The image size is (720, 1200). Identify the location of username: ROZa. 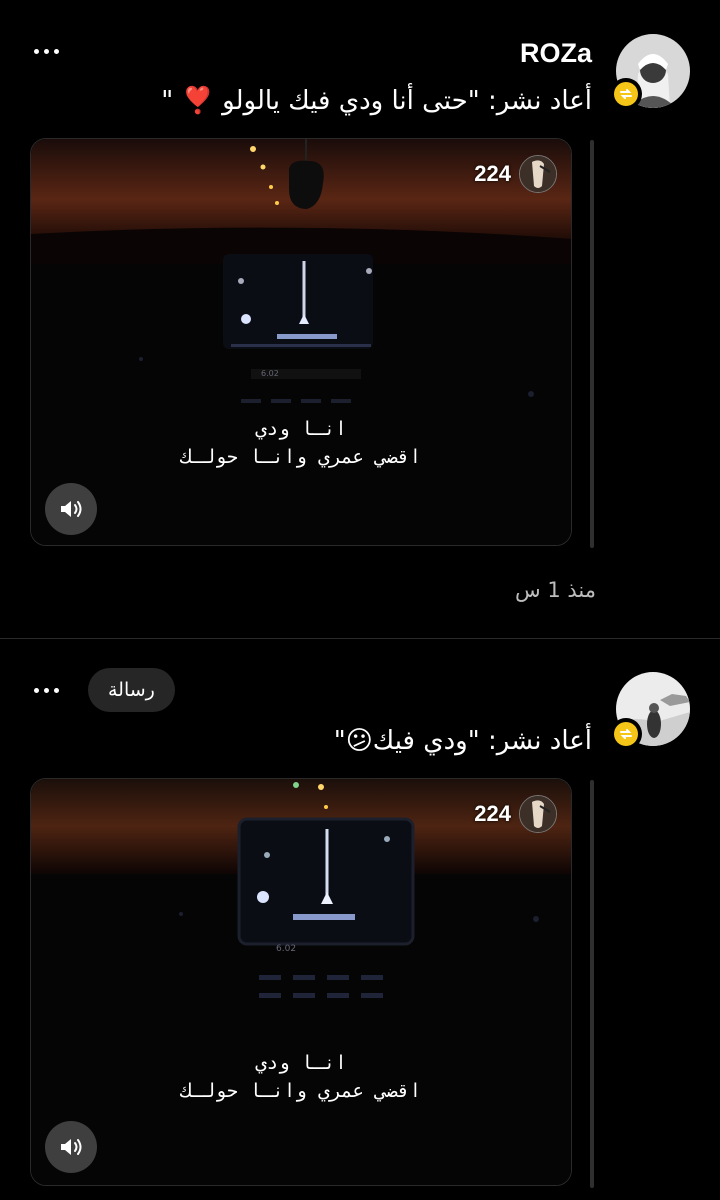
(556, 53).